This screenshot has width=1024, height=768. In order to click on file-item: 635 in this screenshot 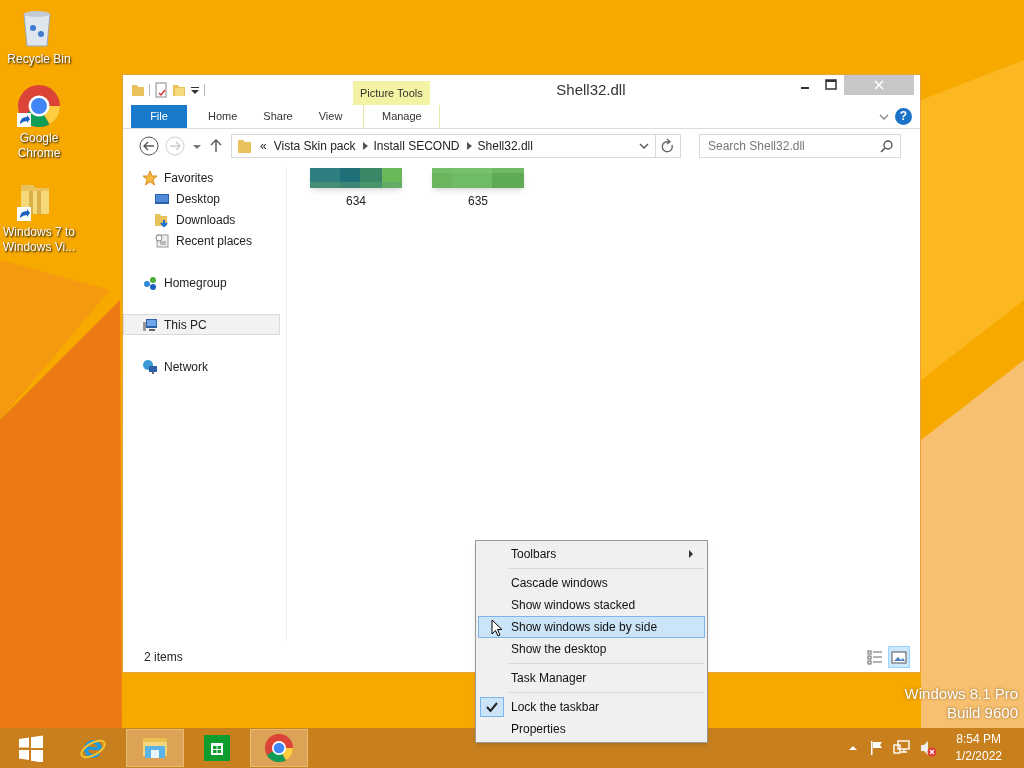, I will do `click(478, 189)`.